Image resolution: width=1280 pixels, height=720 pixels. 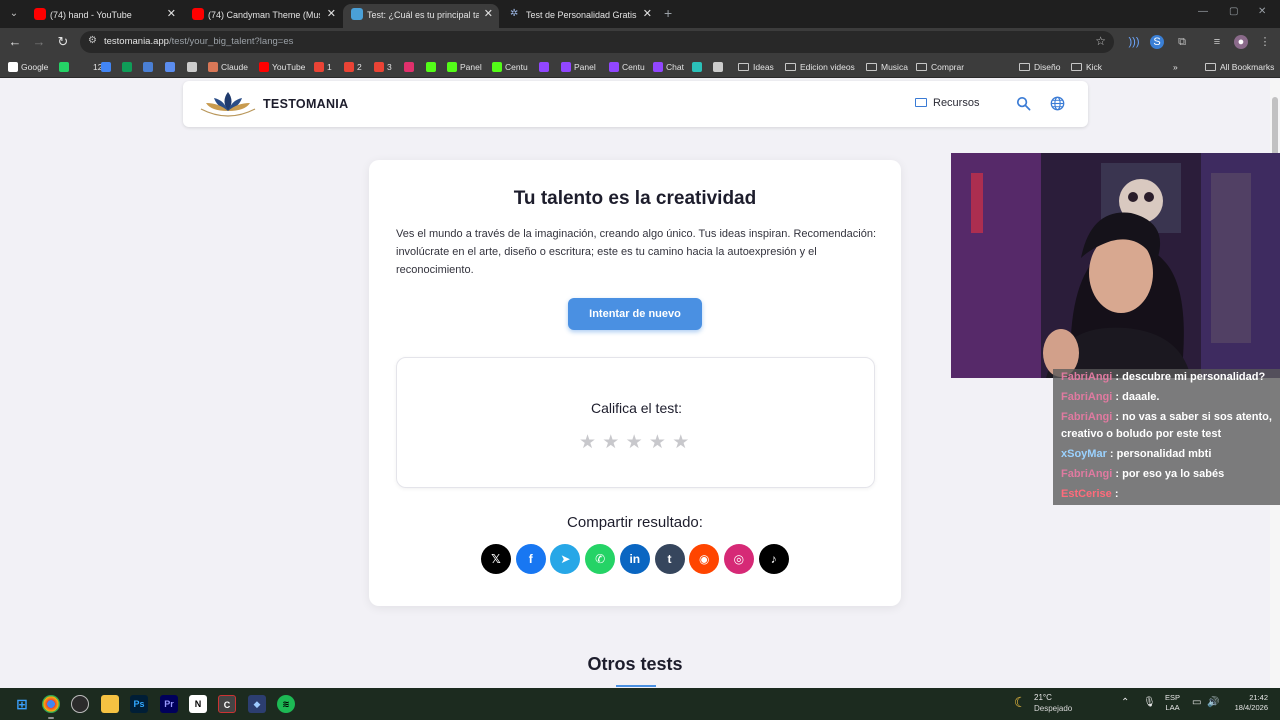 What do you see at coordinates (1086, 67) in the screenshot?
I see `bookmark-folder: Kick` at bounding box center [1086, 67].